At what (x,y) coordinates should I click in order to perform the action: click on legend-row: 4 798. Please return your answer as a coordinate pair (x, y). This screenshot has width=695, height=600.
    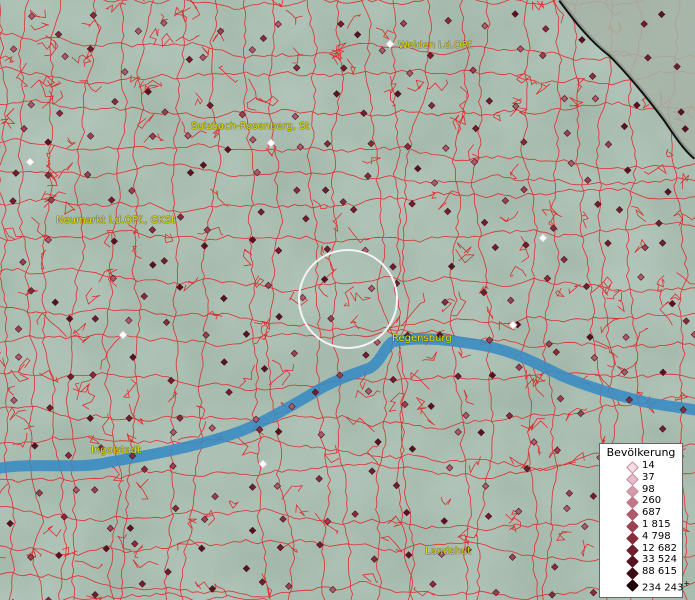
    Looking at the image, I should click on (641, 537).